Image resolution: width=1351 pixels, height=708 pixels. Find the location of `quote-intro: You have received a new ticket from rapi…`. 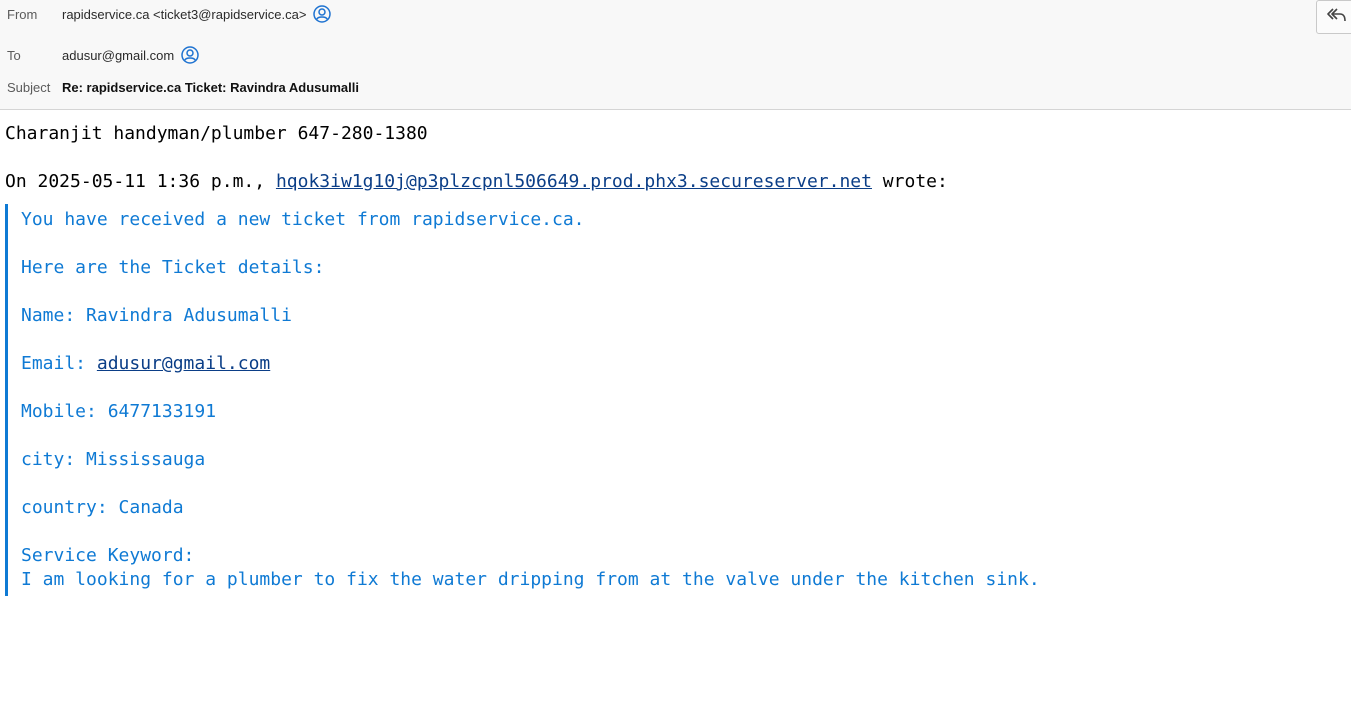

quote-intro: You have received a new ticket from rapi… is located at coordinates (303, 219).